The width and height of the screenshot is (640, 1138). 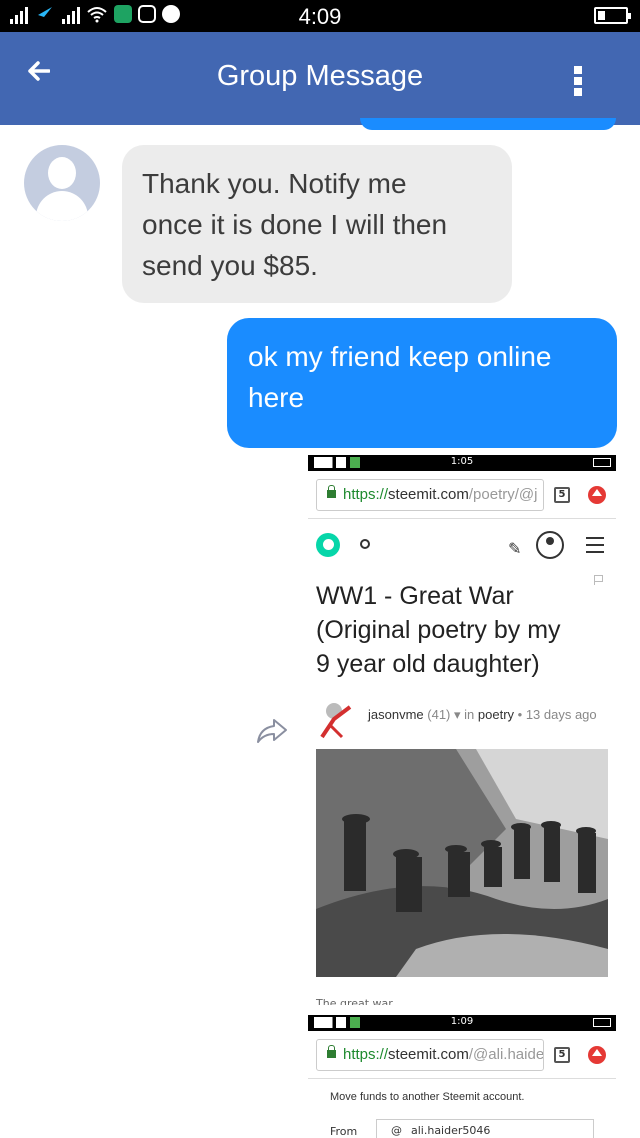 I want to click on transfer-from-row: From @ ali.haider5046, so click(x=462, y=1125).